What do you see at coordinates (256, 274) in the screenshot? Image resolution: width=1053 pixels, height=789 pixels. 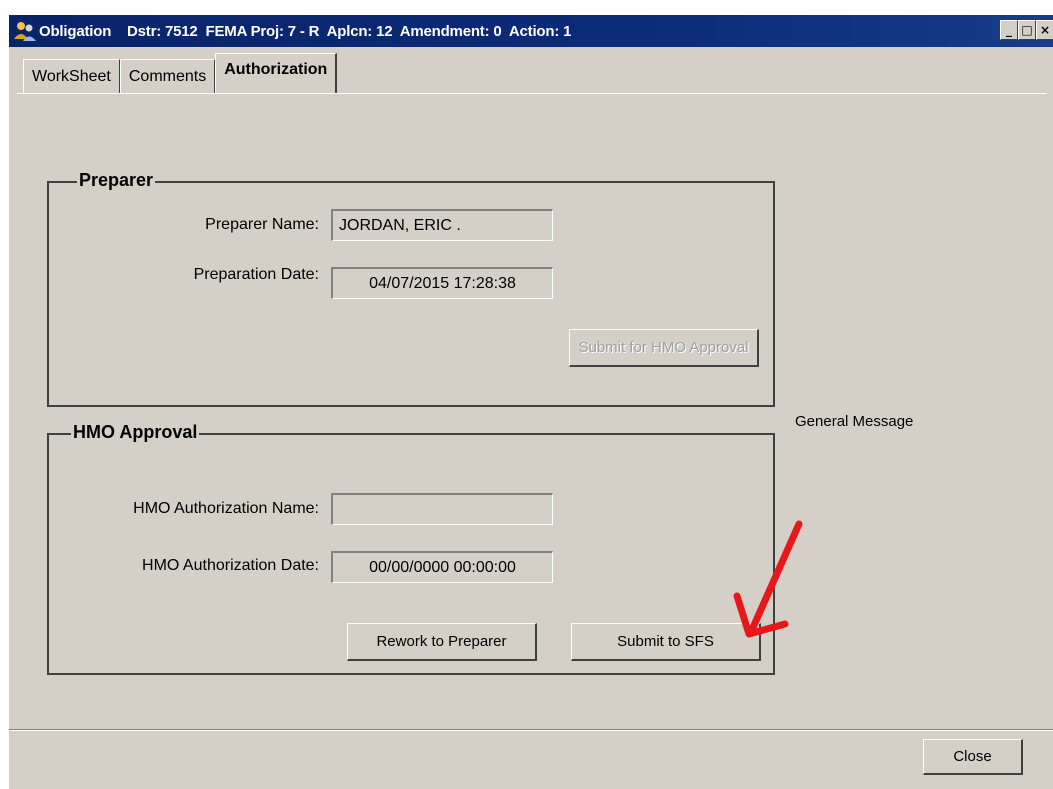 I see `preparation-date-label: Preparation Date:` at bounding box center [256, 274].